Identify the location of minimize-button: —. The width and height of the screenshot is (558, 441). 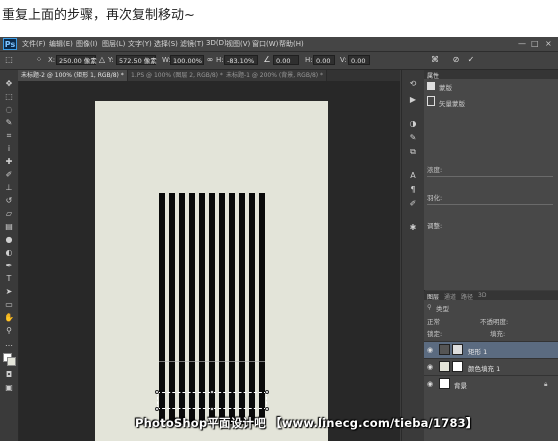
(522, 43).